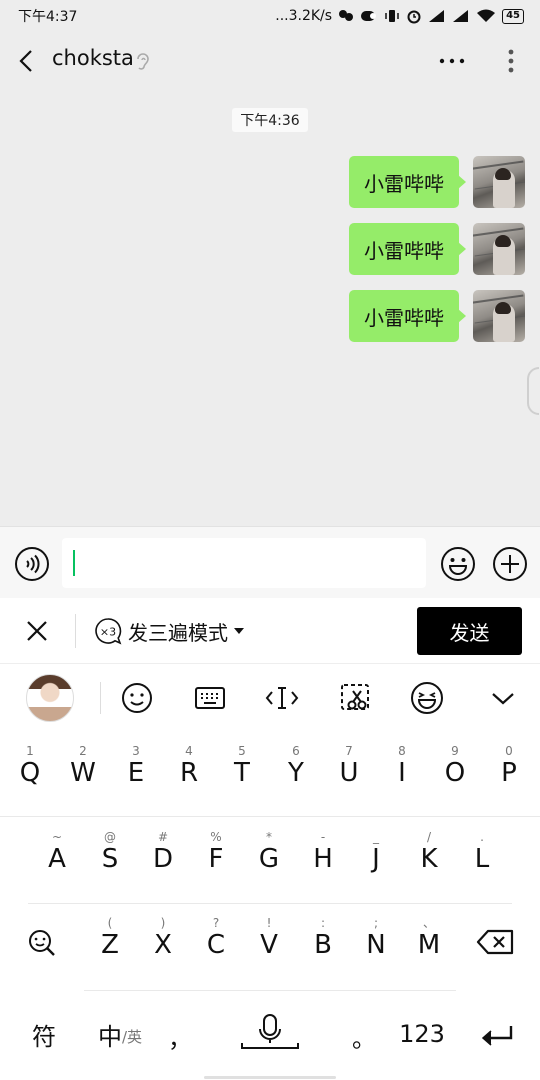  I want to click on language-switch-key: 中/英, so click(120, 1034).